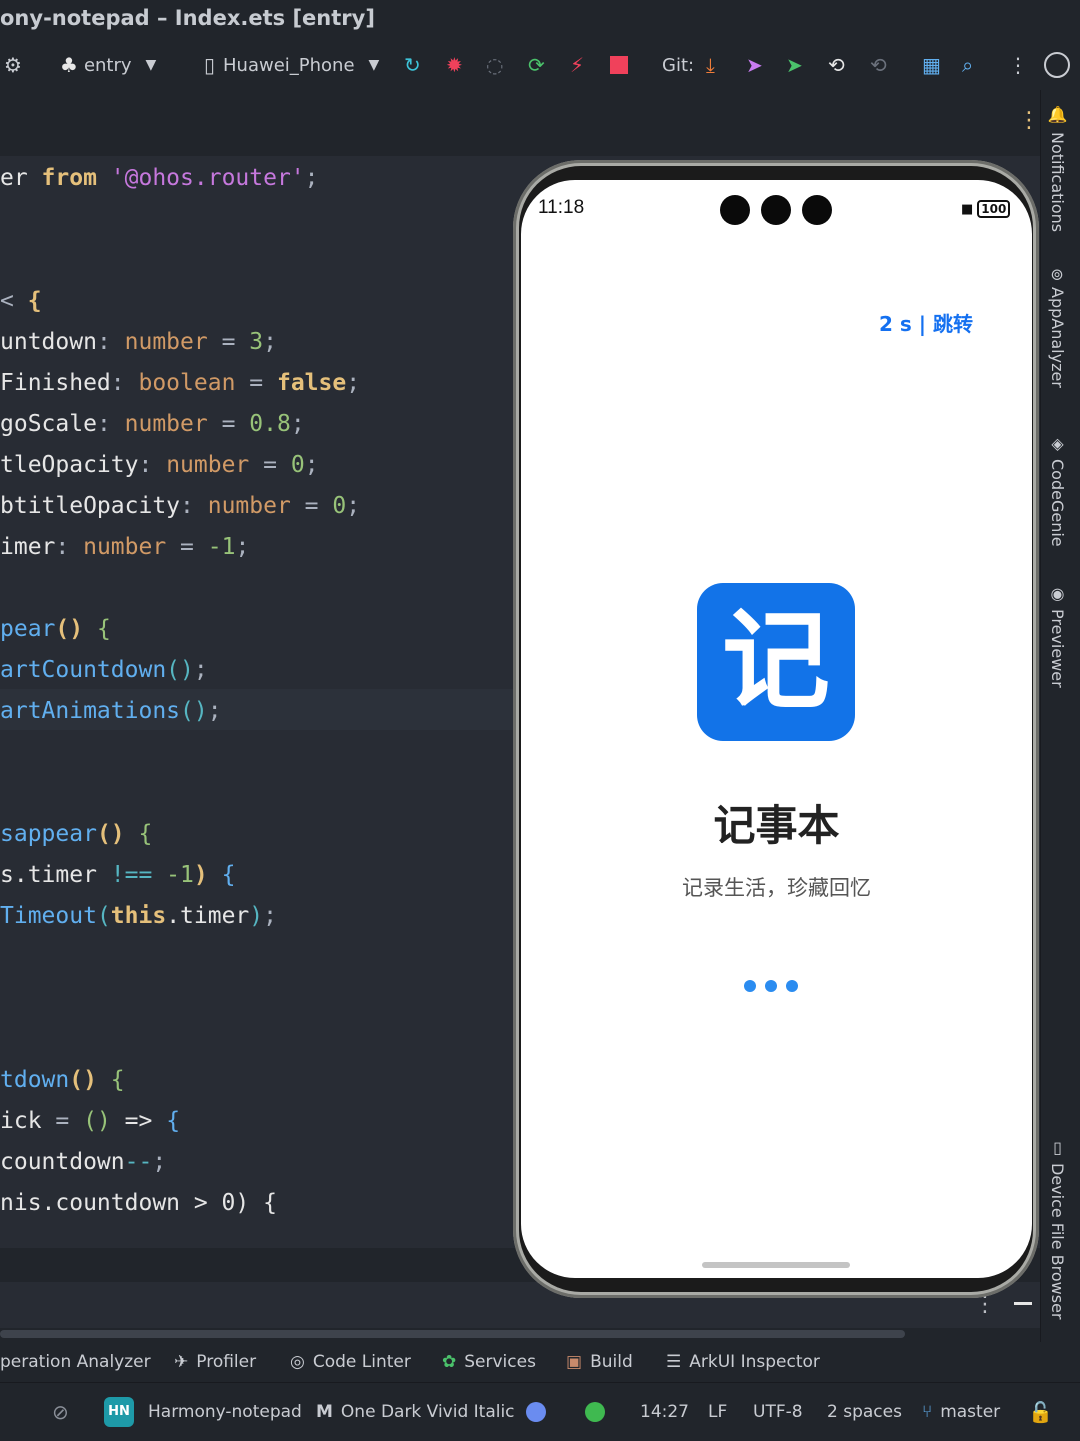 This screenshot has height=1441, width=1080. What do you see at coordinates (494, 65) in the screenshot?
I see `attach-debugger-icon: ◌` at bounding box center [494, 65].